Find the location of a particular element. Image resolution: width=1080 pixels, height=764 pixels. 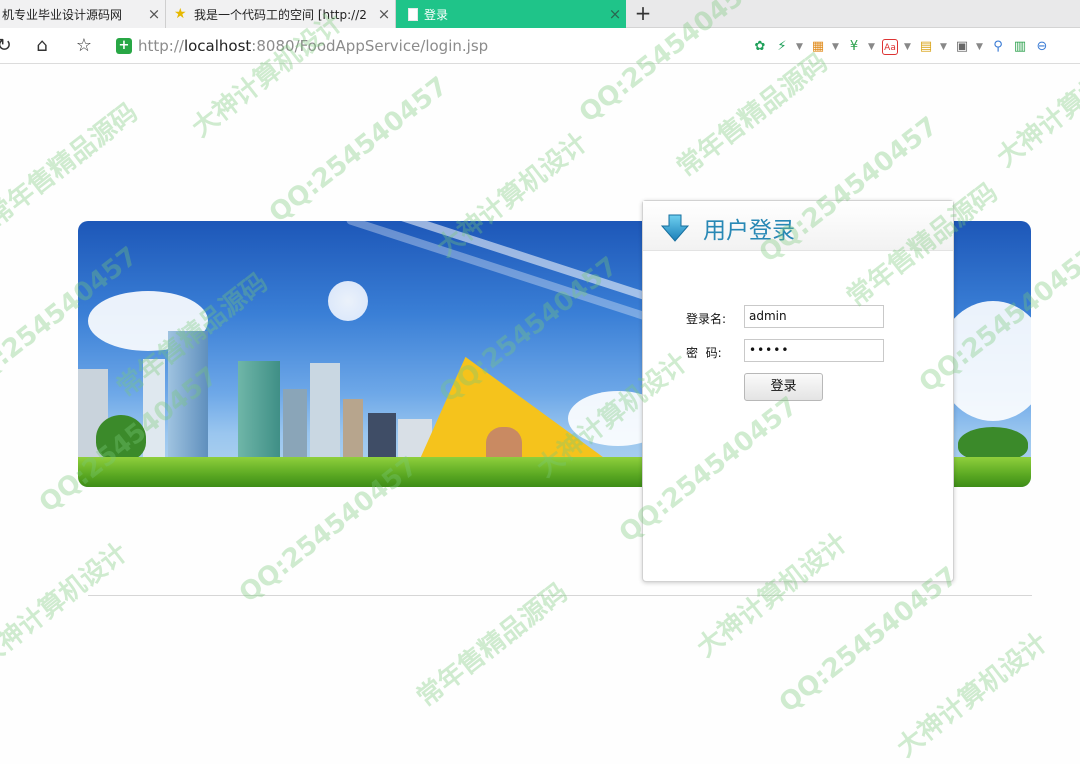

zoom-out-icon: ⊖ is located at coordinates (1042, 47).